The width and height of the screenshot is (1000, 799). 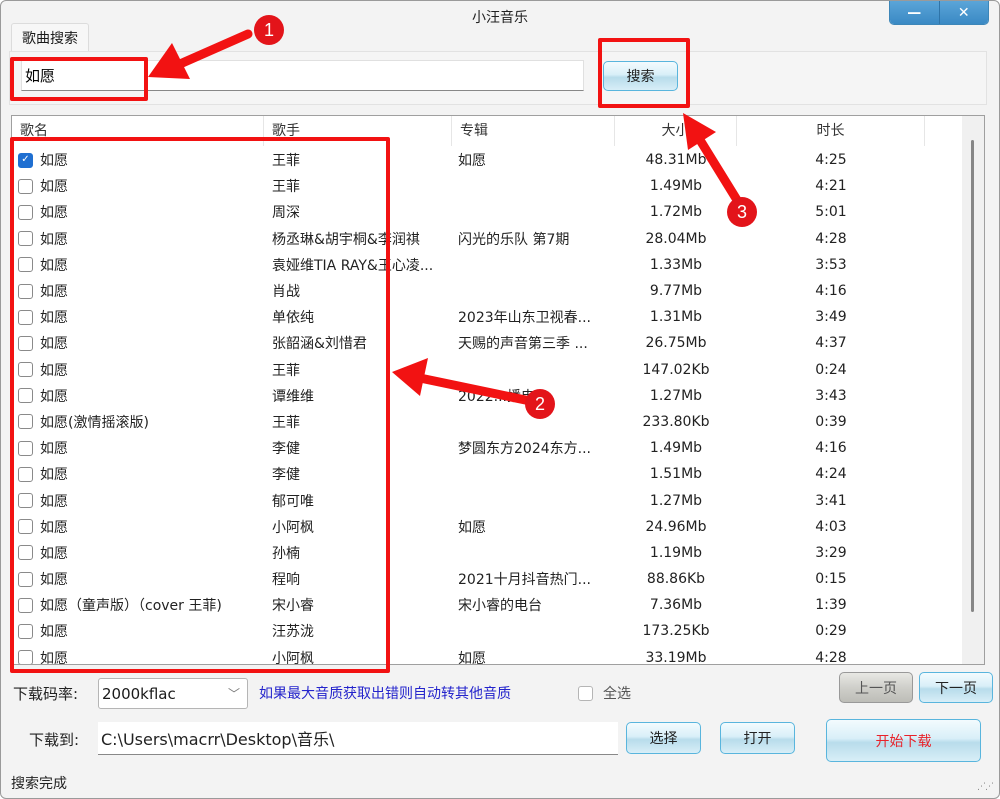 I want to click on song-name: 如愿（童声版）（cover 王菲), so click(x=131, y=606).